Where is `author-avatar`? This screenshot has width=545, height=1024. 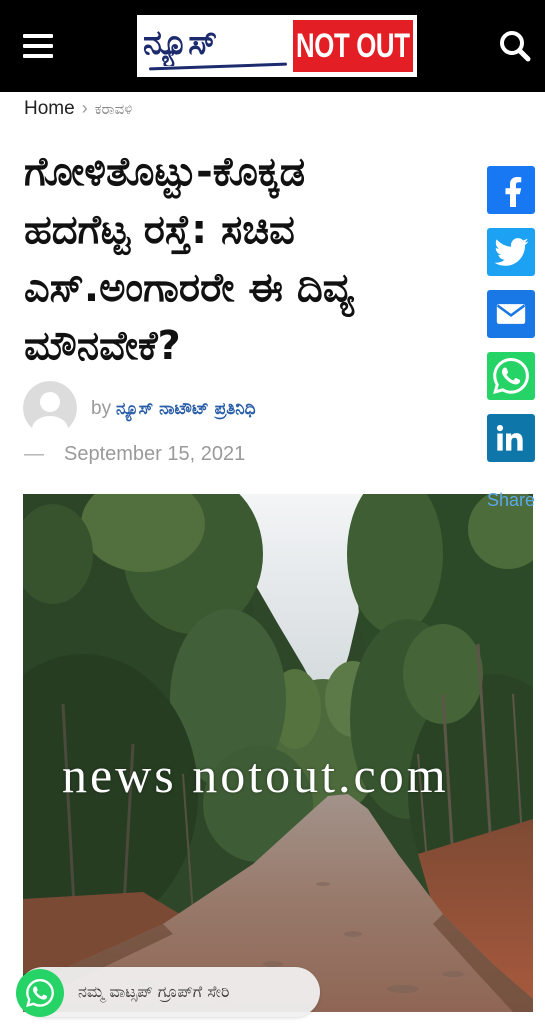 author-avatar is located at coordinates (50, 408).